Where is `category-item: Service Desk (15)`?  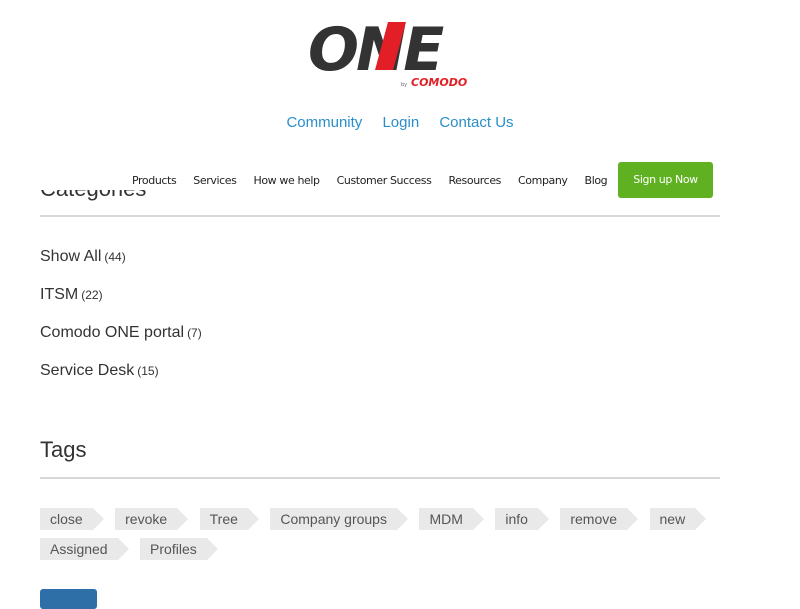 category-item: Service Desk (15) is located at coordinates (121, 381).